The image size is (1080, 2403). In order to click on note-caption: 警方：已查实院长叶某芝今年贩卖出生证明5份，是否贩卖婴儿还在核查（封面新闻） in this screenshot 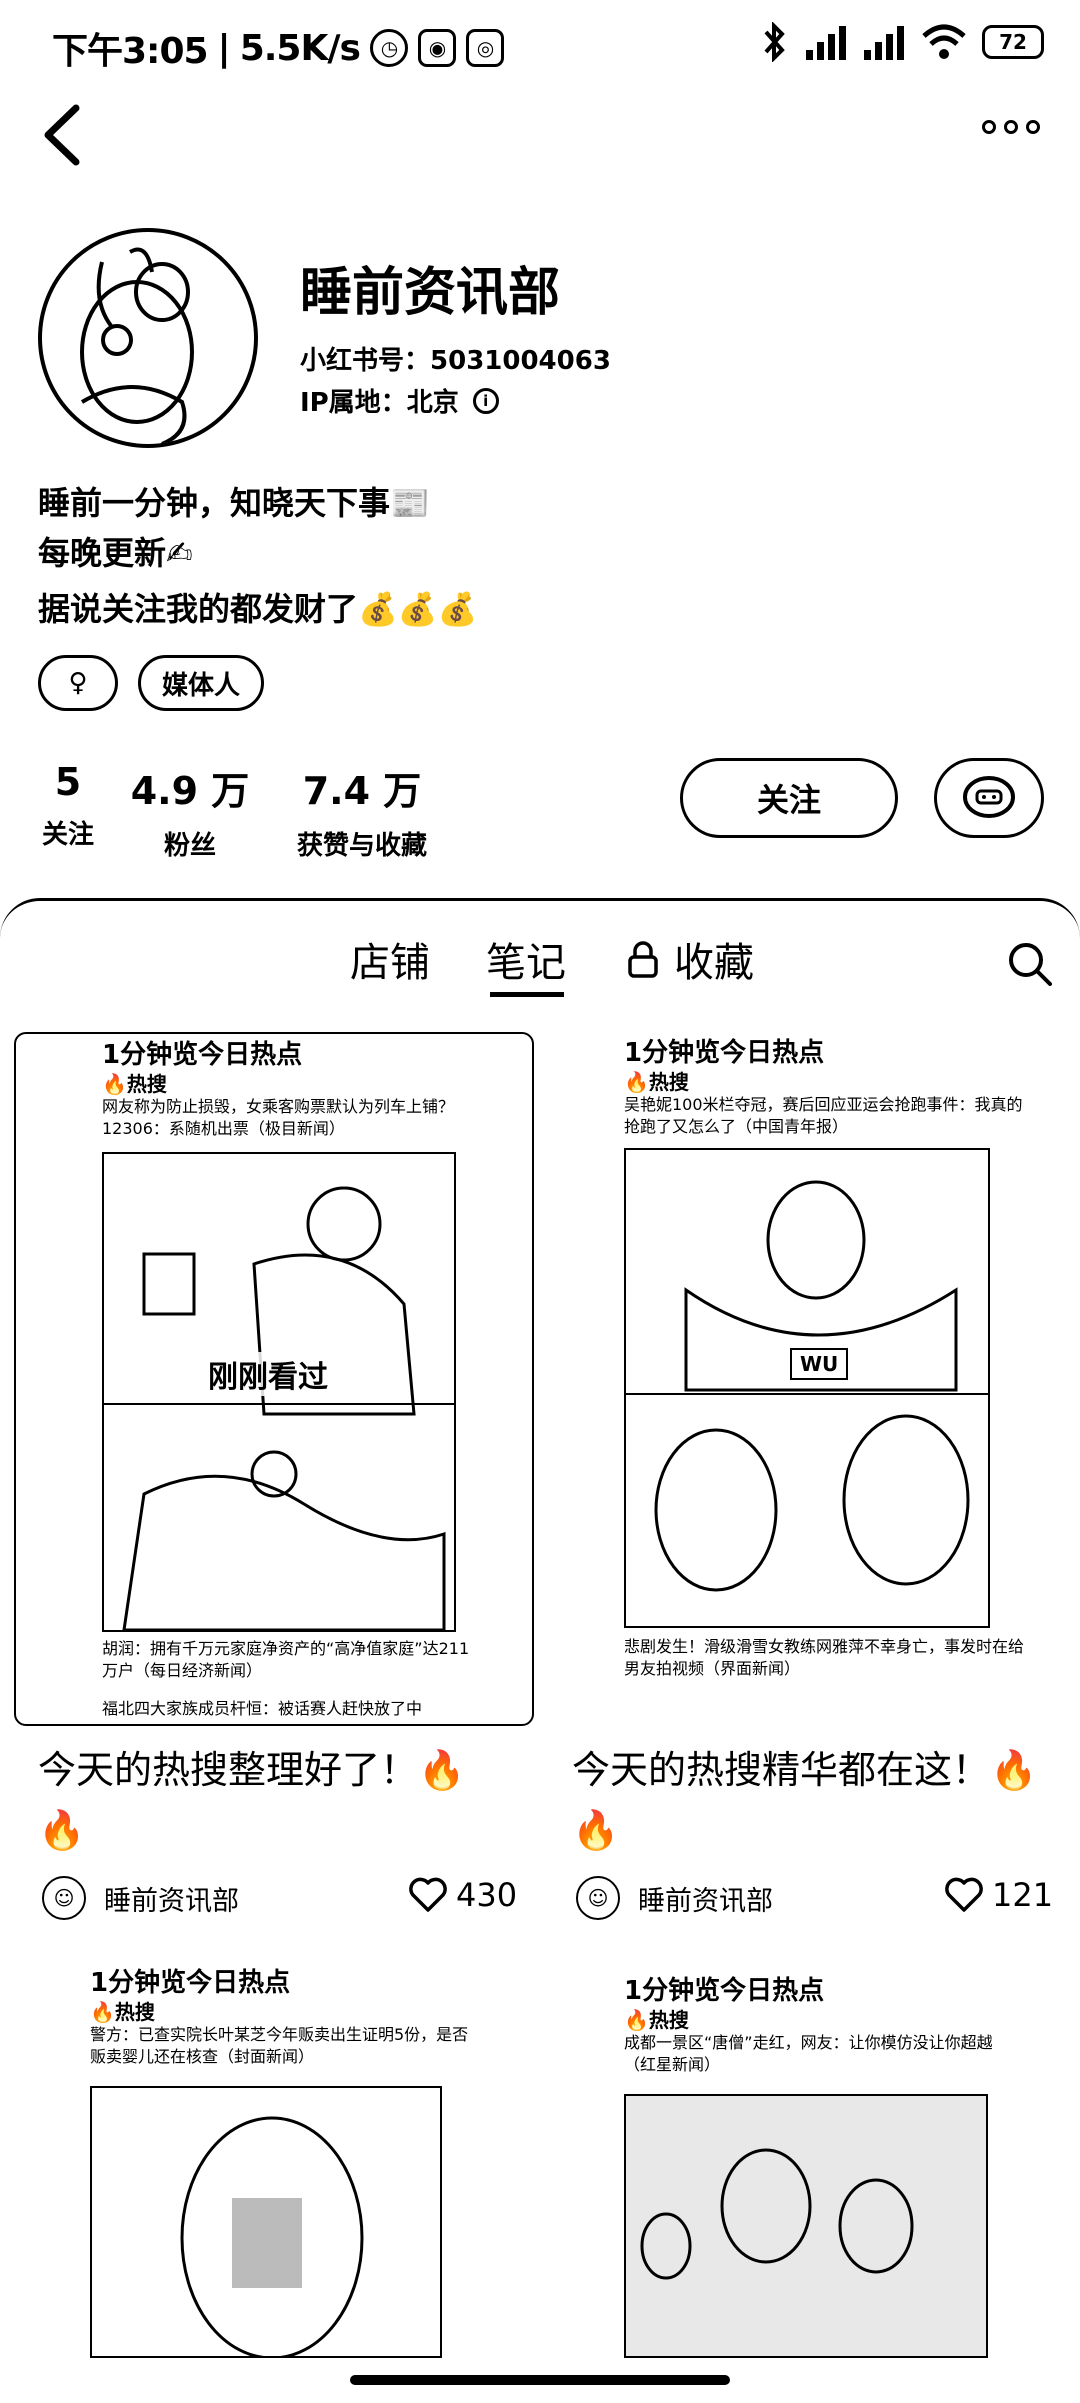, I will do `click(279, 2045)`.